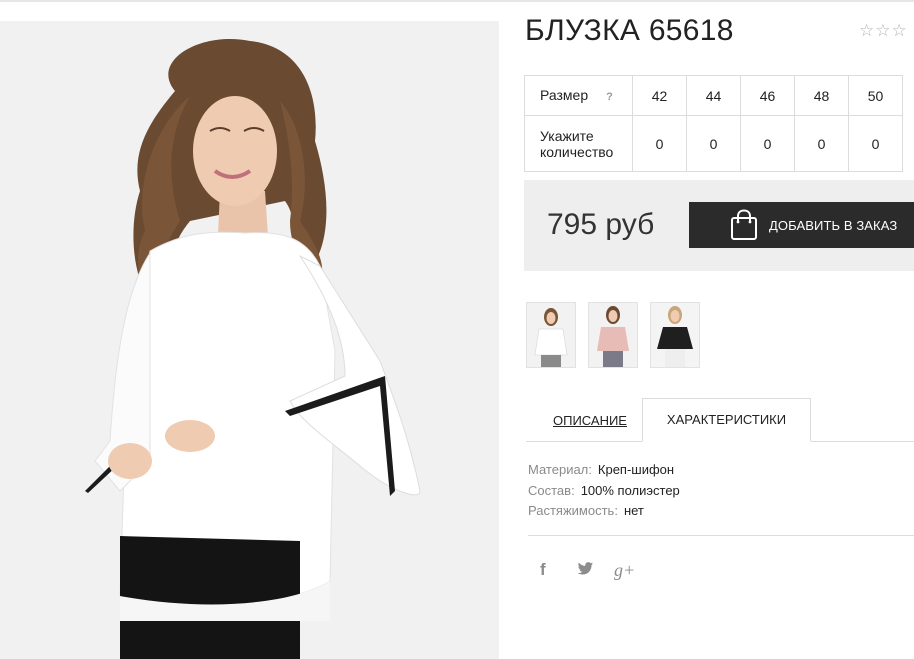  Describe the element at coordinates (875, 95) in the screenshot. I see `size-cell: 50` at that location.